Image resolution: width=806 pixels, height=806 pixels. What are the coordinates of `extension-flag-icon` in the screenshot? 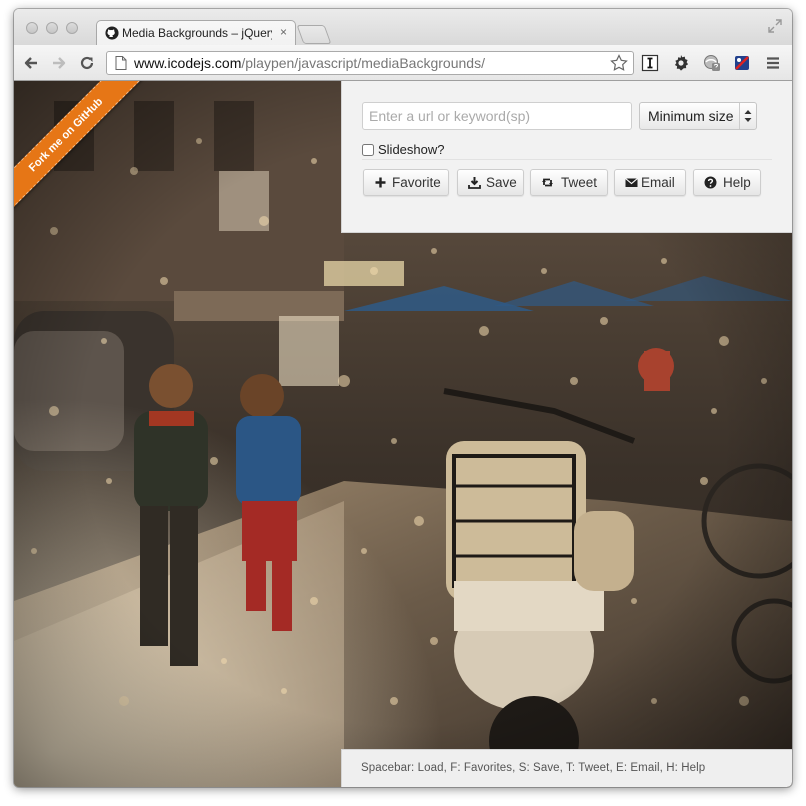 It's located at (742, 63).